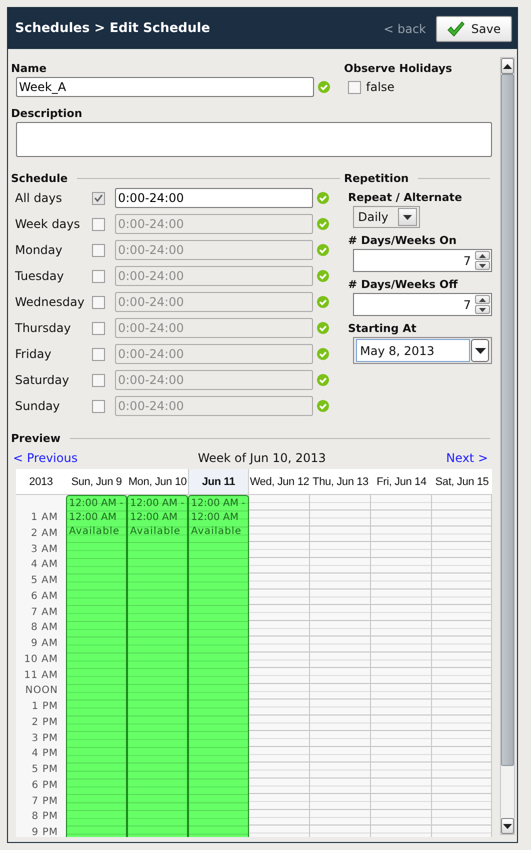 The width and height of the screenshot is (531, 850). What do you see at coordinates (44, 518) in the screenshot?
I see `hour-label: 1 AM` at bounding box center [44, 518].